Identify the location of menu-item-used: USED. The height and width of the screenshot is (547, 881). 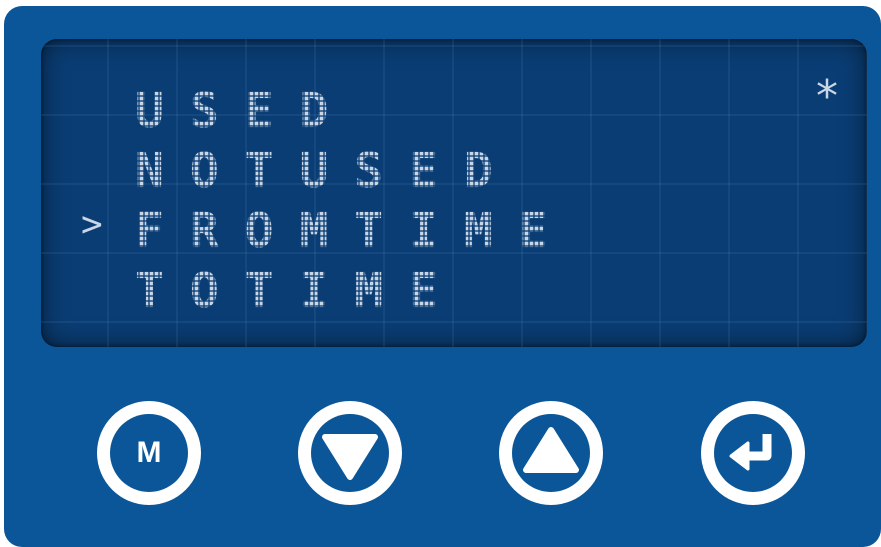
(244, 111).